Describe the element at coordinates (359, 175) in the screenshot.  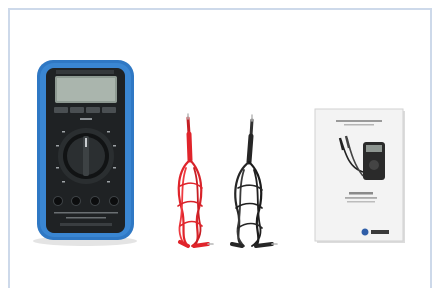
I see `manual-icon` at that location.